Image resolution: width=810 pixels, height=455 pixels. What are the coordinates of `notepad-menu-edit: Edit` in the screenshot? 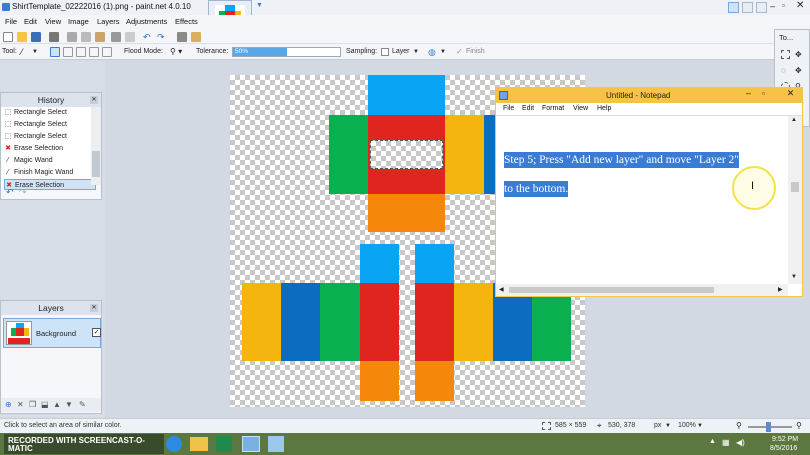 It's located at (528, 108).